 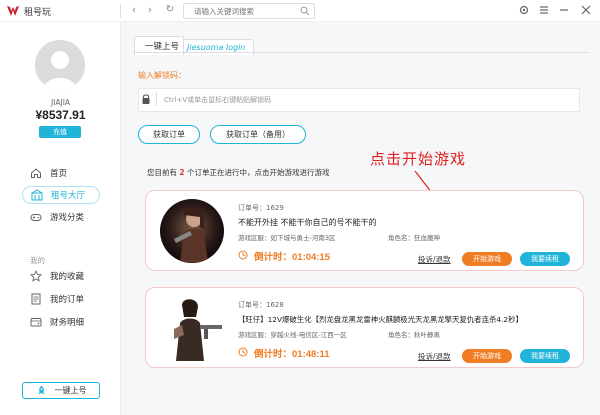 I want to click on order-notice: 您目前有 2 个订单正在进行中，点击开始游戏进行游戏, so click(x=238, y=172).